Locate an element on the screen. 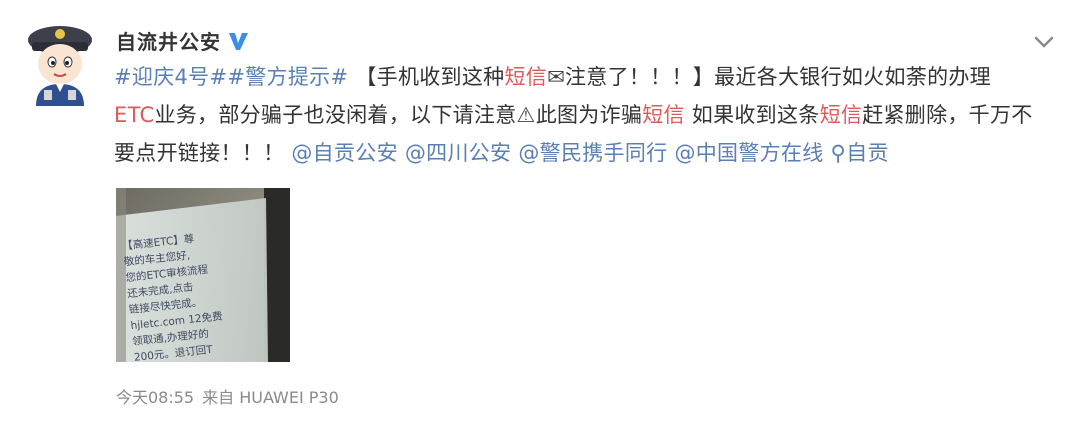 This screenshot has height=434, width=1080. hashtag-link: #警方提示# is located at coordinates (287, 77).